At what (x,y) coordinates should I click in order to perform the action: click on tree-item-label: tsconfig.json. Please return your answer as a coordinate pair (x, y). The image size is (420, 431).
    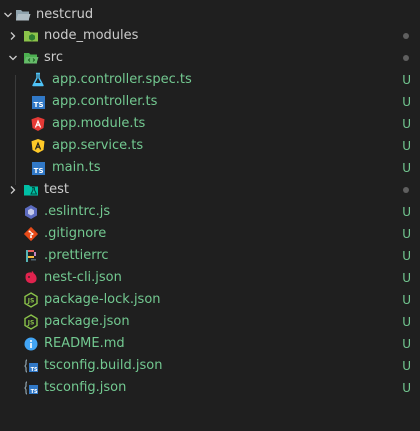
    Looking at the image, I should click on (85, 387).